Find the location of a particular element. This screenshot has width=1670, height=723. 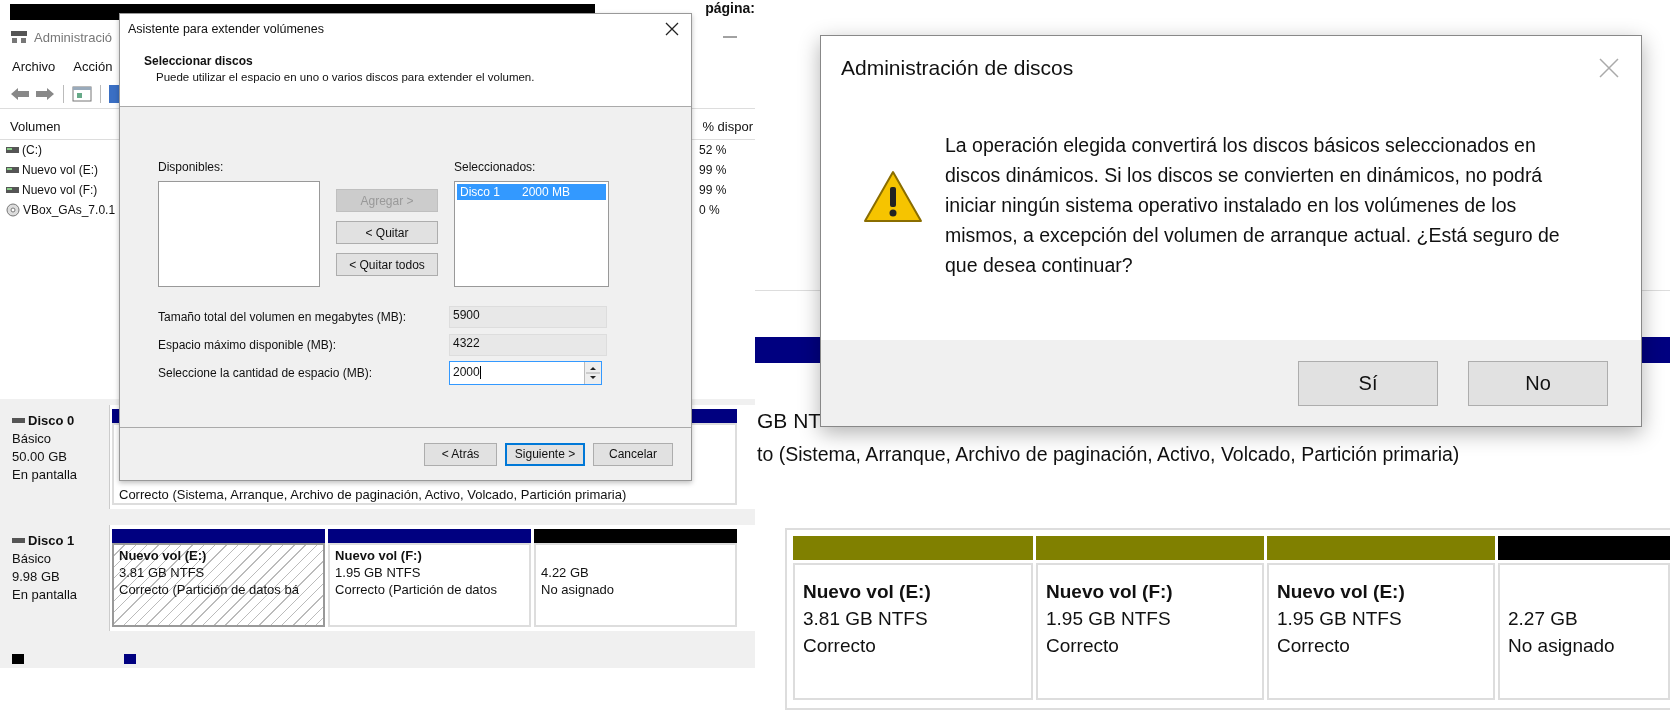

partition-status: Correcto (Partición de datos is located at coordinates (416, 589).